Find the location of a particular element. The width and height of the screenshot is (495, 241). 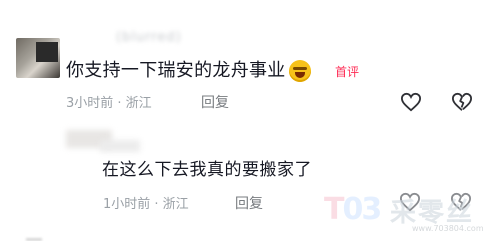

comment-text-content: 你支持一下瑞安的龙舟事业 is located at coordinates (176, 70).